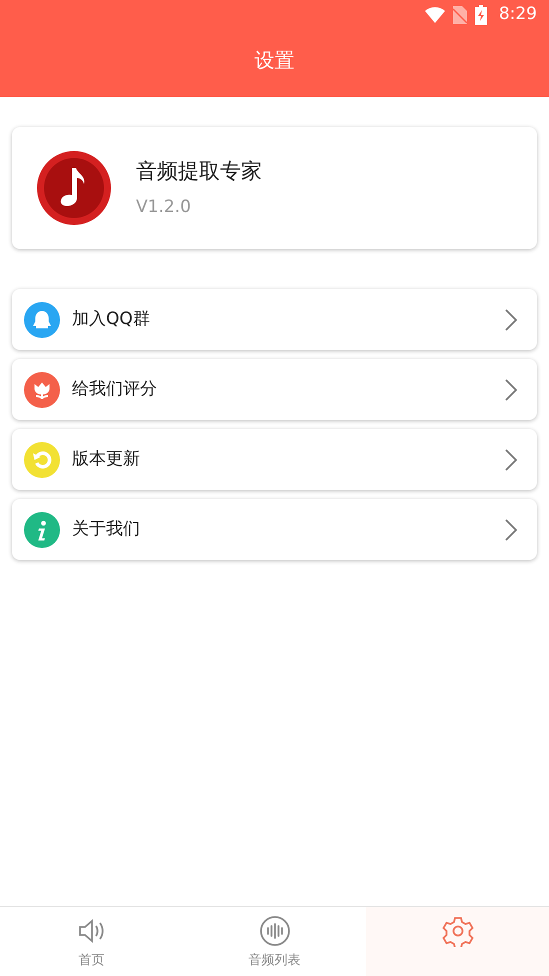 Image resolution: width=549 pixels, height=976 pixels. Describe the element at coordinates (164, 207) in the screenshot. I see `app-version: V1.2.0` at that location.